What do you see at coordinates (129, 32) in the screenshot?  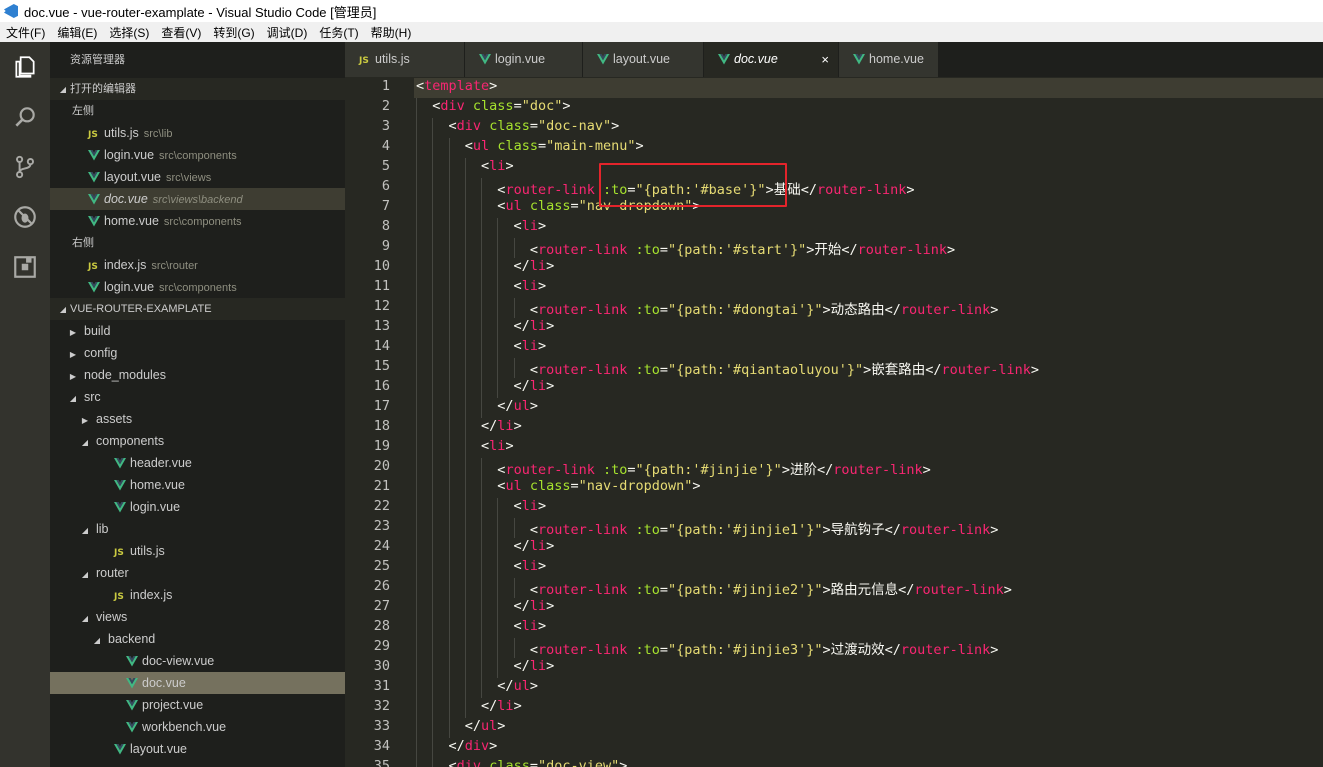 I see `menu-item: 选择(S)` at bounding box center [129, 32].